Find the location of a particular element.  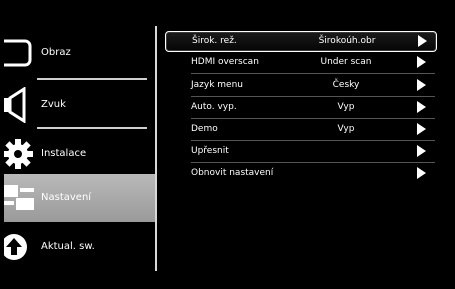

setting-row-demo: Demo Vyp is located at coordinates (300, 129).